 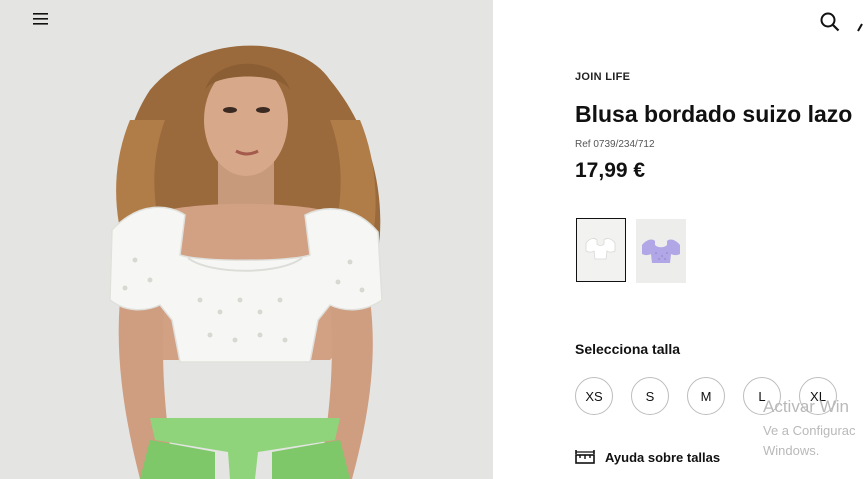 What do you see at coordinates (585, 457) in the screenshot?
I see `ruler-icon` at bounding box center [585, 457].